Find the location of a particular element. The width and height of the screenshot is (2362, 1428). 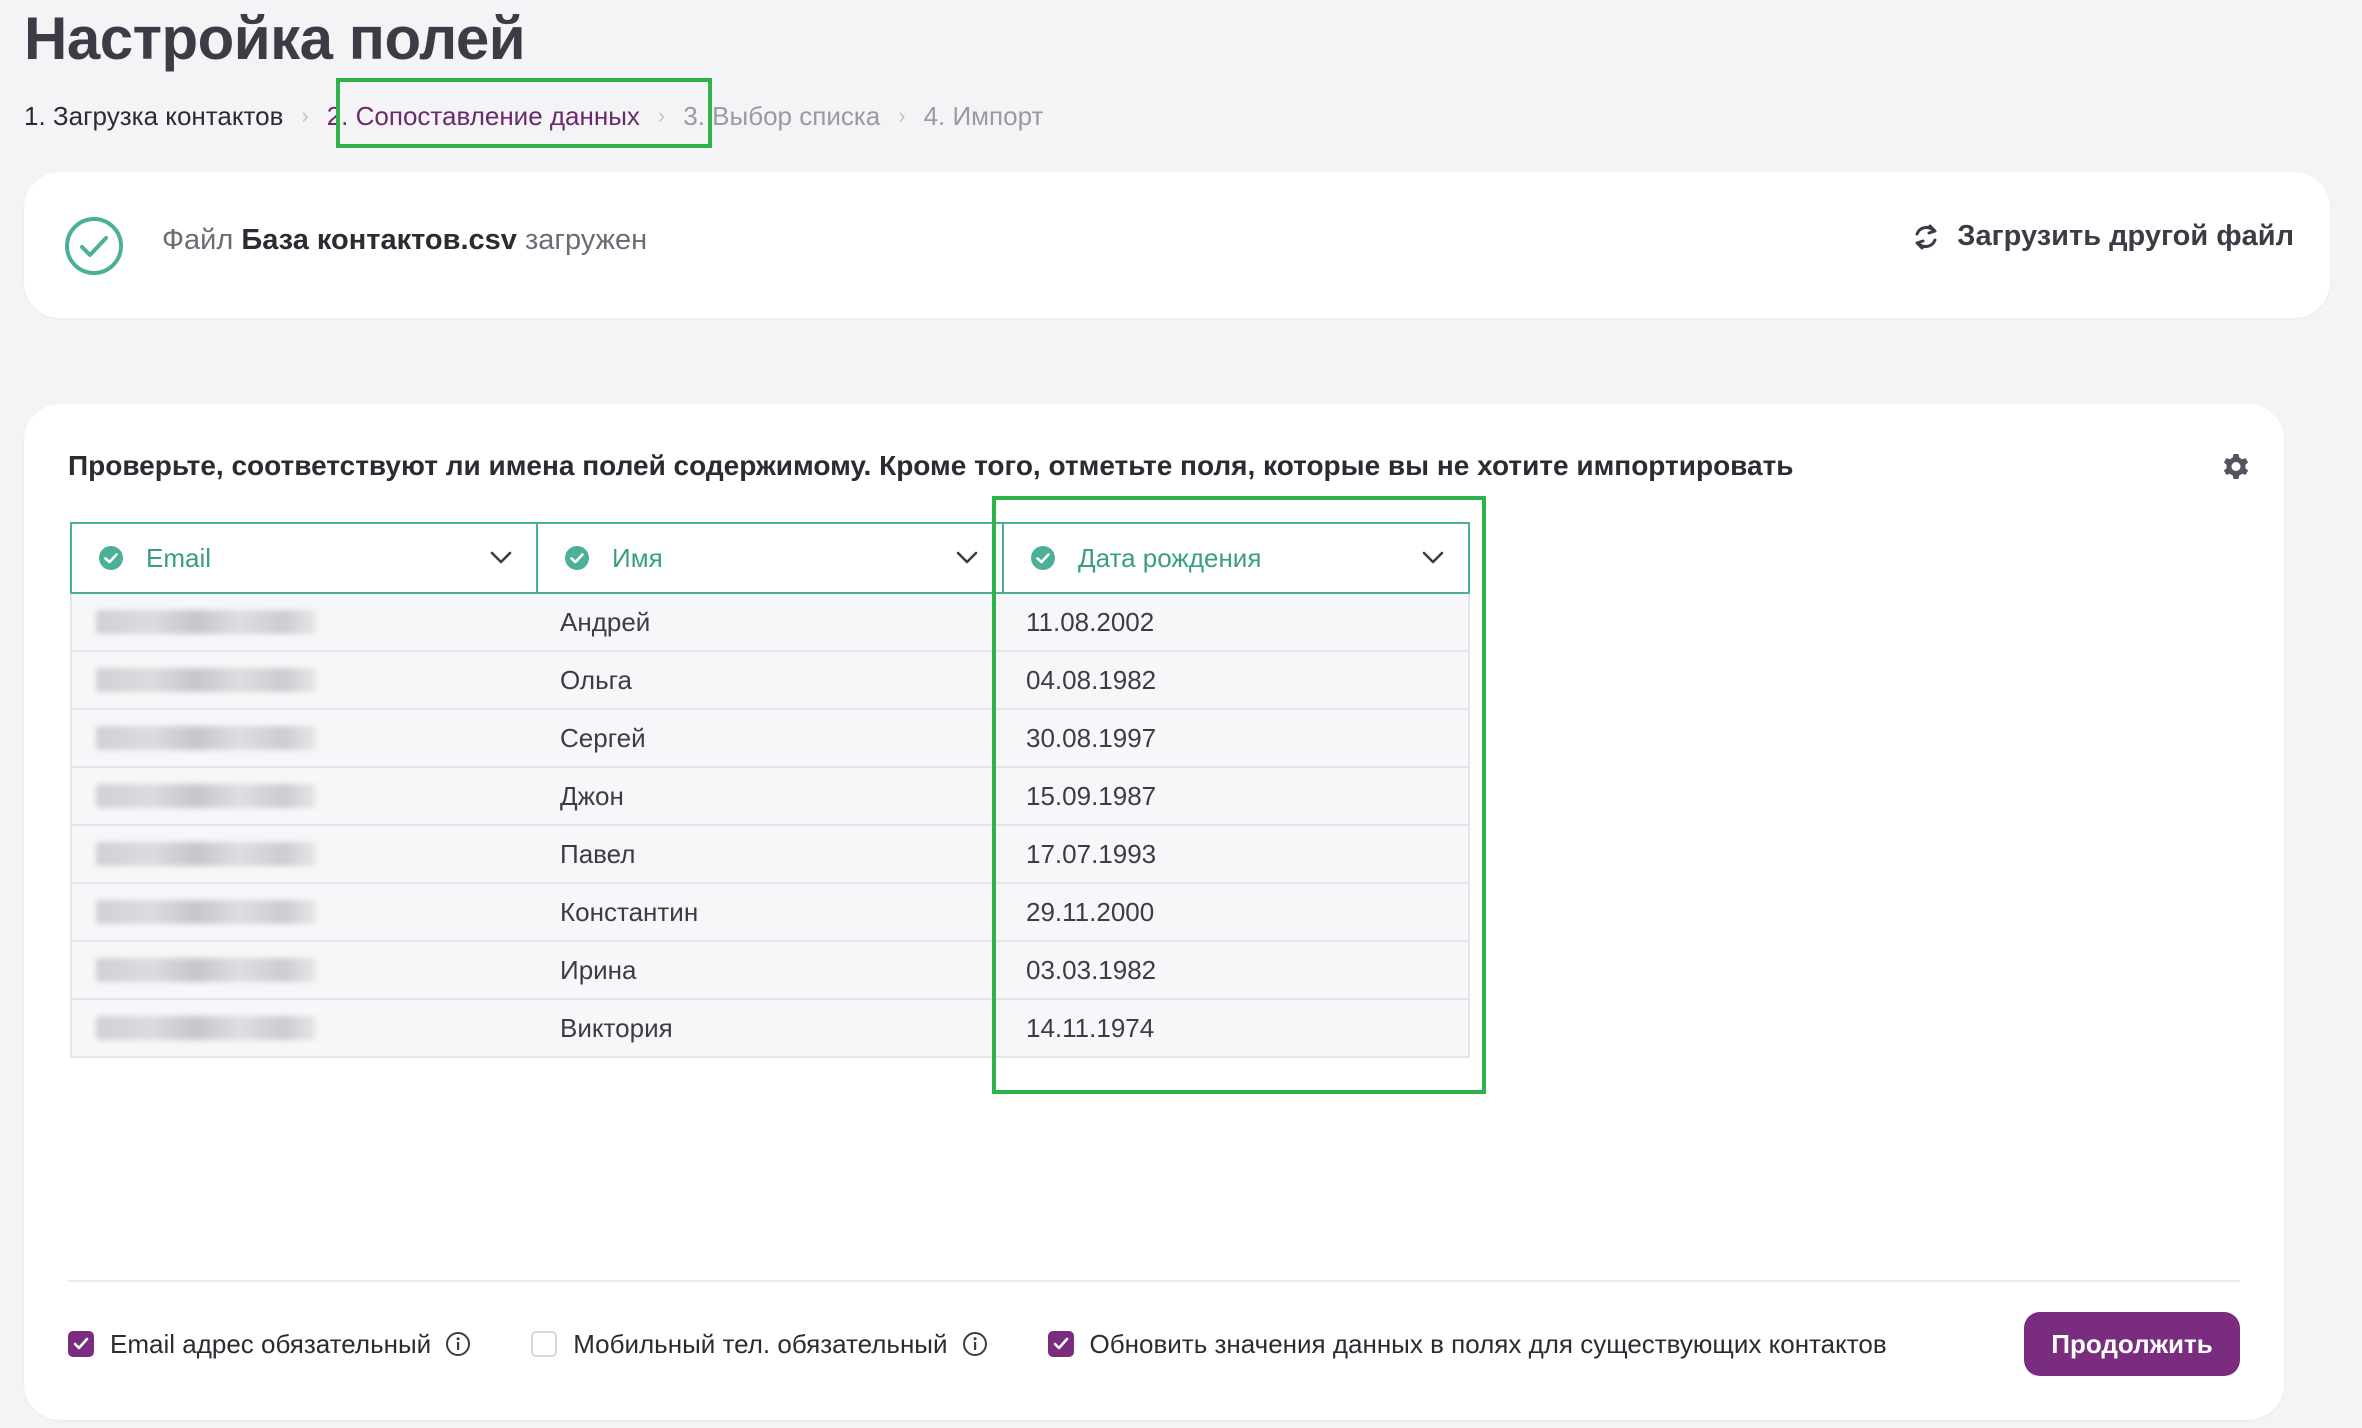

file-name: База контактов.csv is located at coordinates (379, 240).